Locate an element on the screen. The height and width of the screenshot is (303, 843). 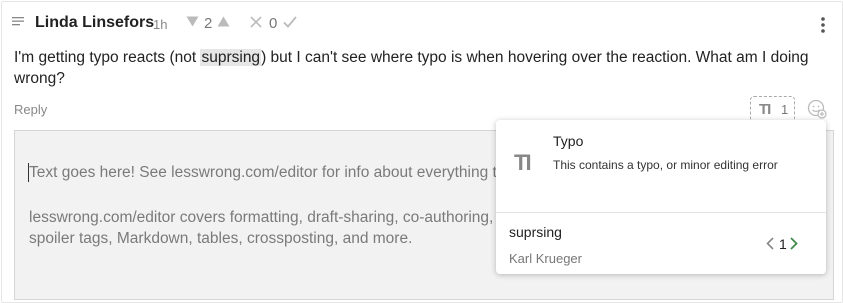
typo-reaction-button: TI 1 is located at coordinates (772, 109).